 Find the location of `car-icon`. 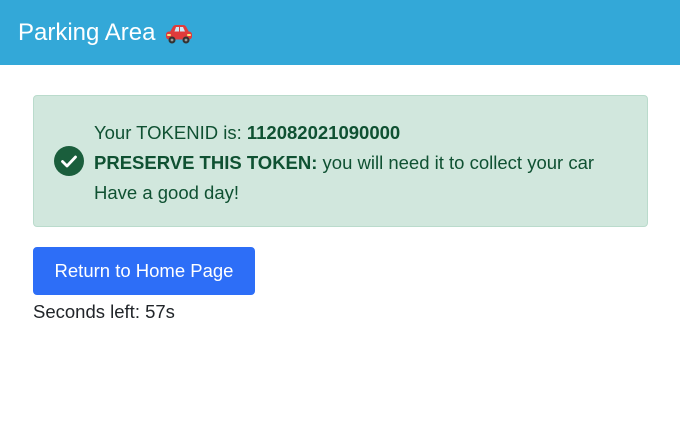

car-icon is located at coordinates (179, 34).